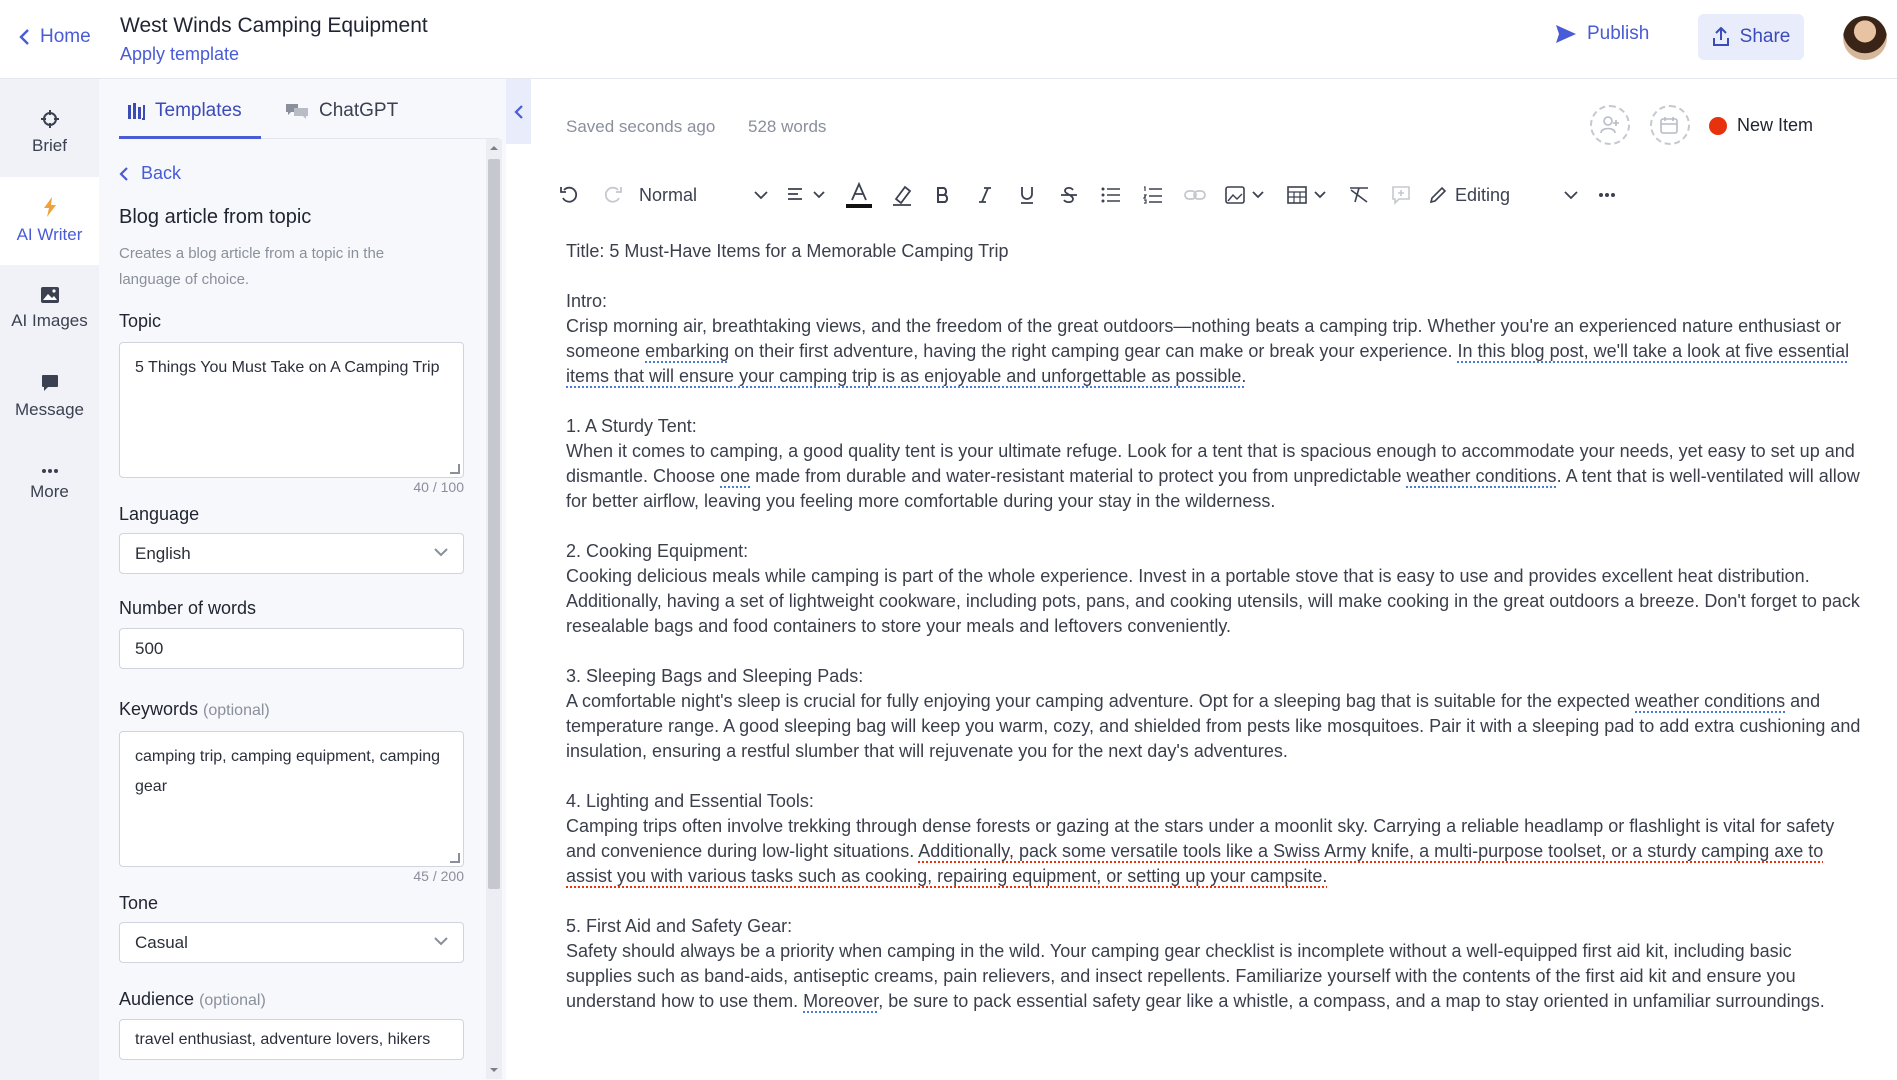 This screenshot has height=1080, width=1897. I want to click on bold-icon, so click(943, 195).